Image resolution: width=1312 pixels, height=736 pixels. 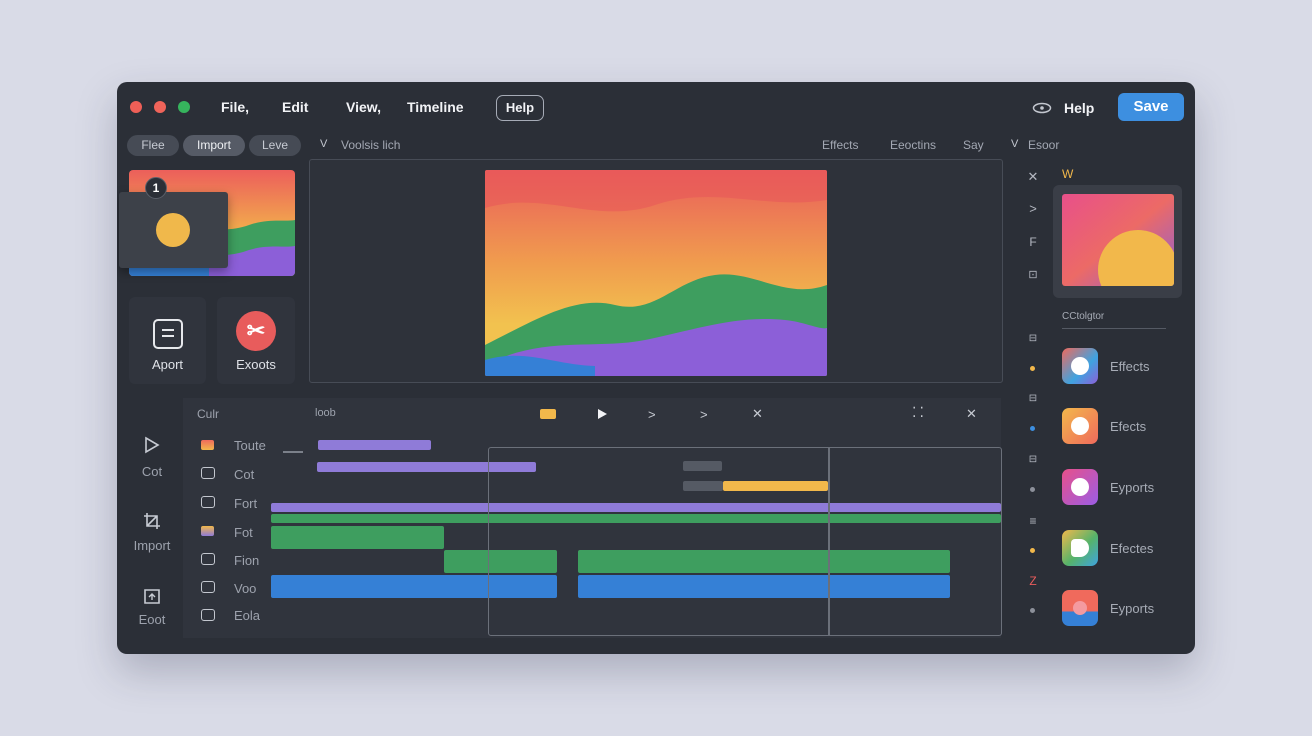 I want to click on fast-forward-icon: >, so click(x=704, y=414).